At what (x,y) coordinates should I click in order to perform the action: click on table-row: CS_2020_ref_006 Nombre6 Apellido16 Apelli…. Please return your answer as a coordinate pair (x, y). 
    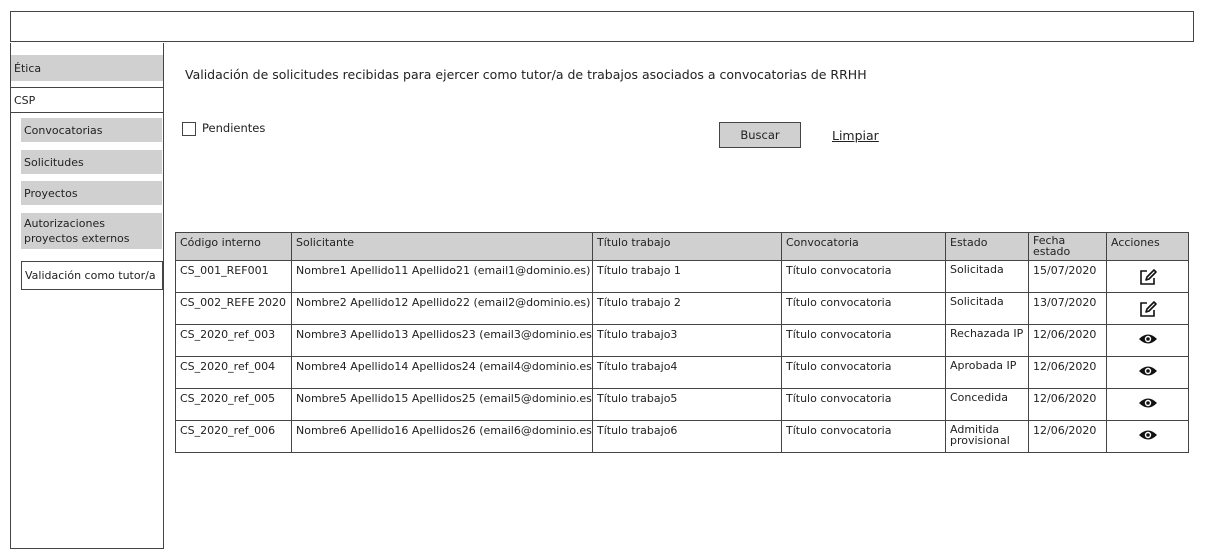
    Looking at the image, I should click on (682, 436).